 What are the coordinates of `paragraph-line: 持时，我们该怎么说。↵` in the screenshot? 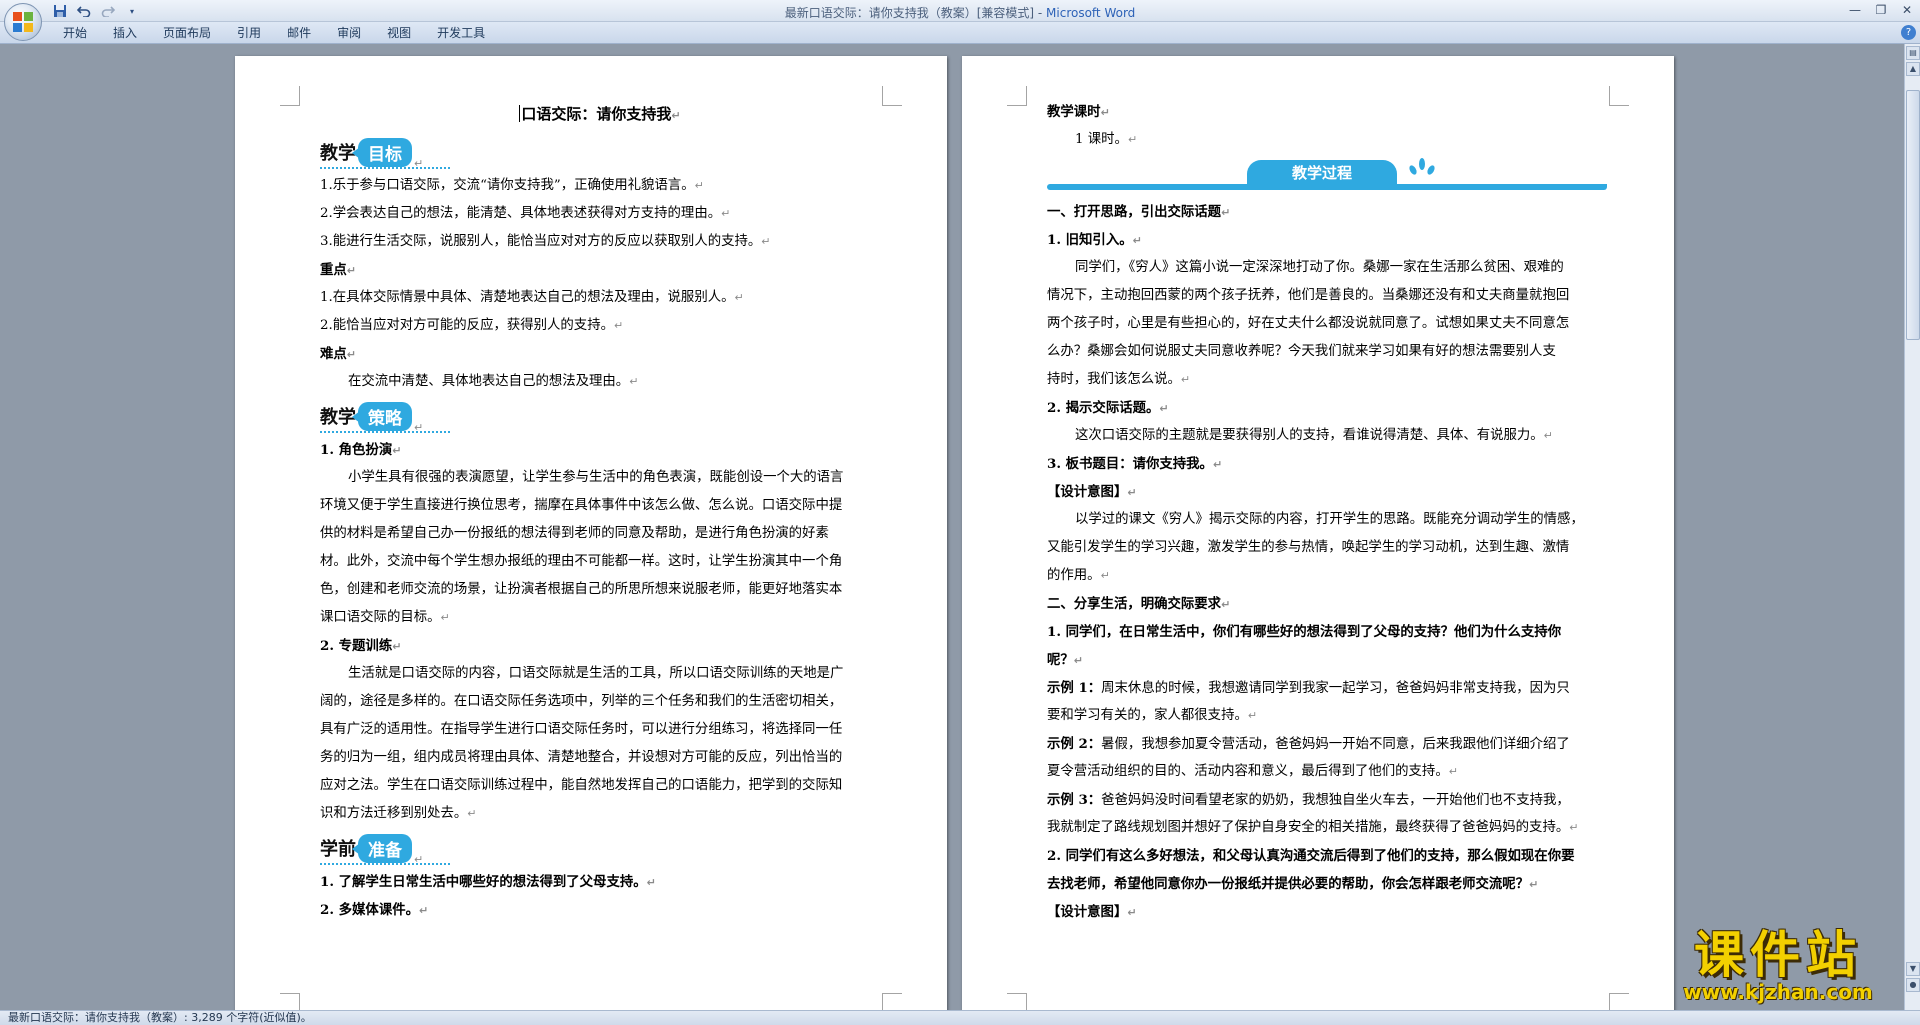 It's located at (1119, 379).